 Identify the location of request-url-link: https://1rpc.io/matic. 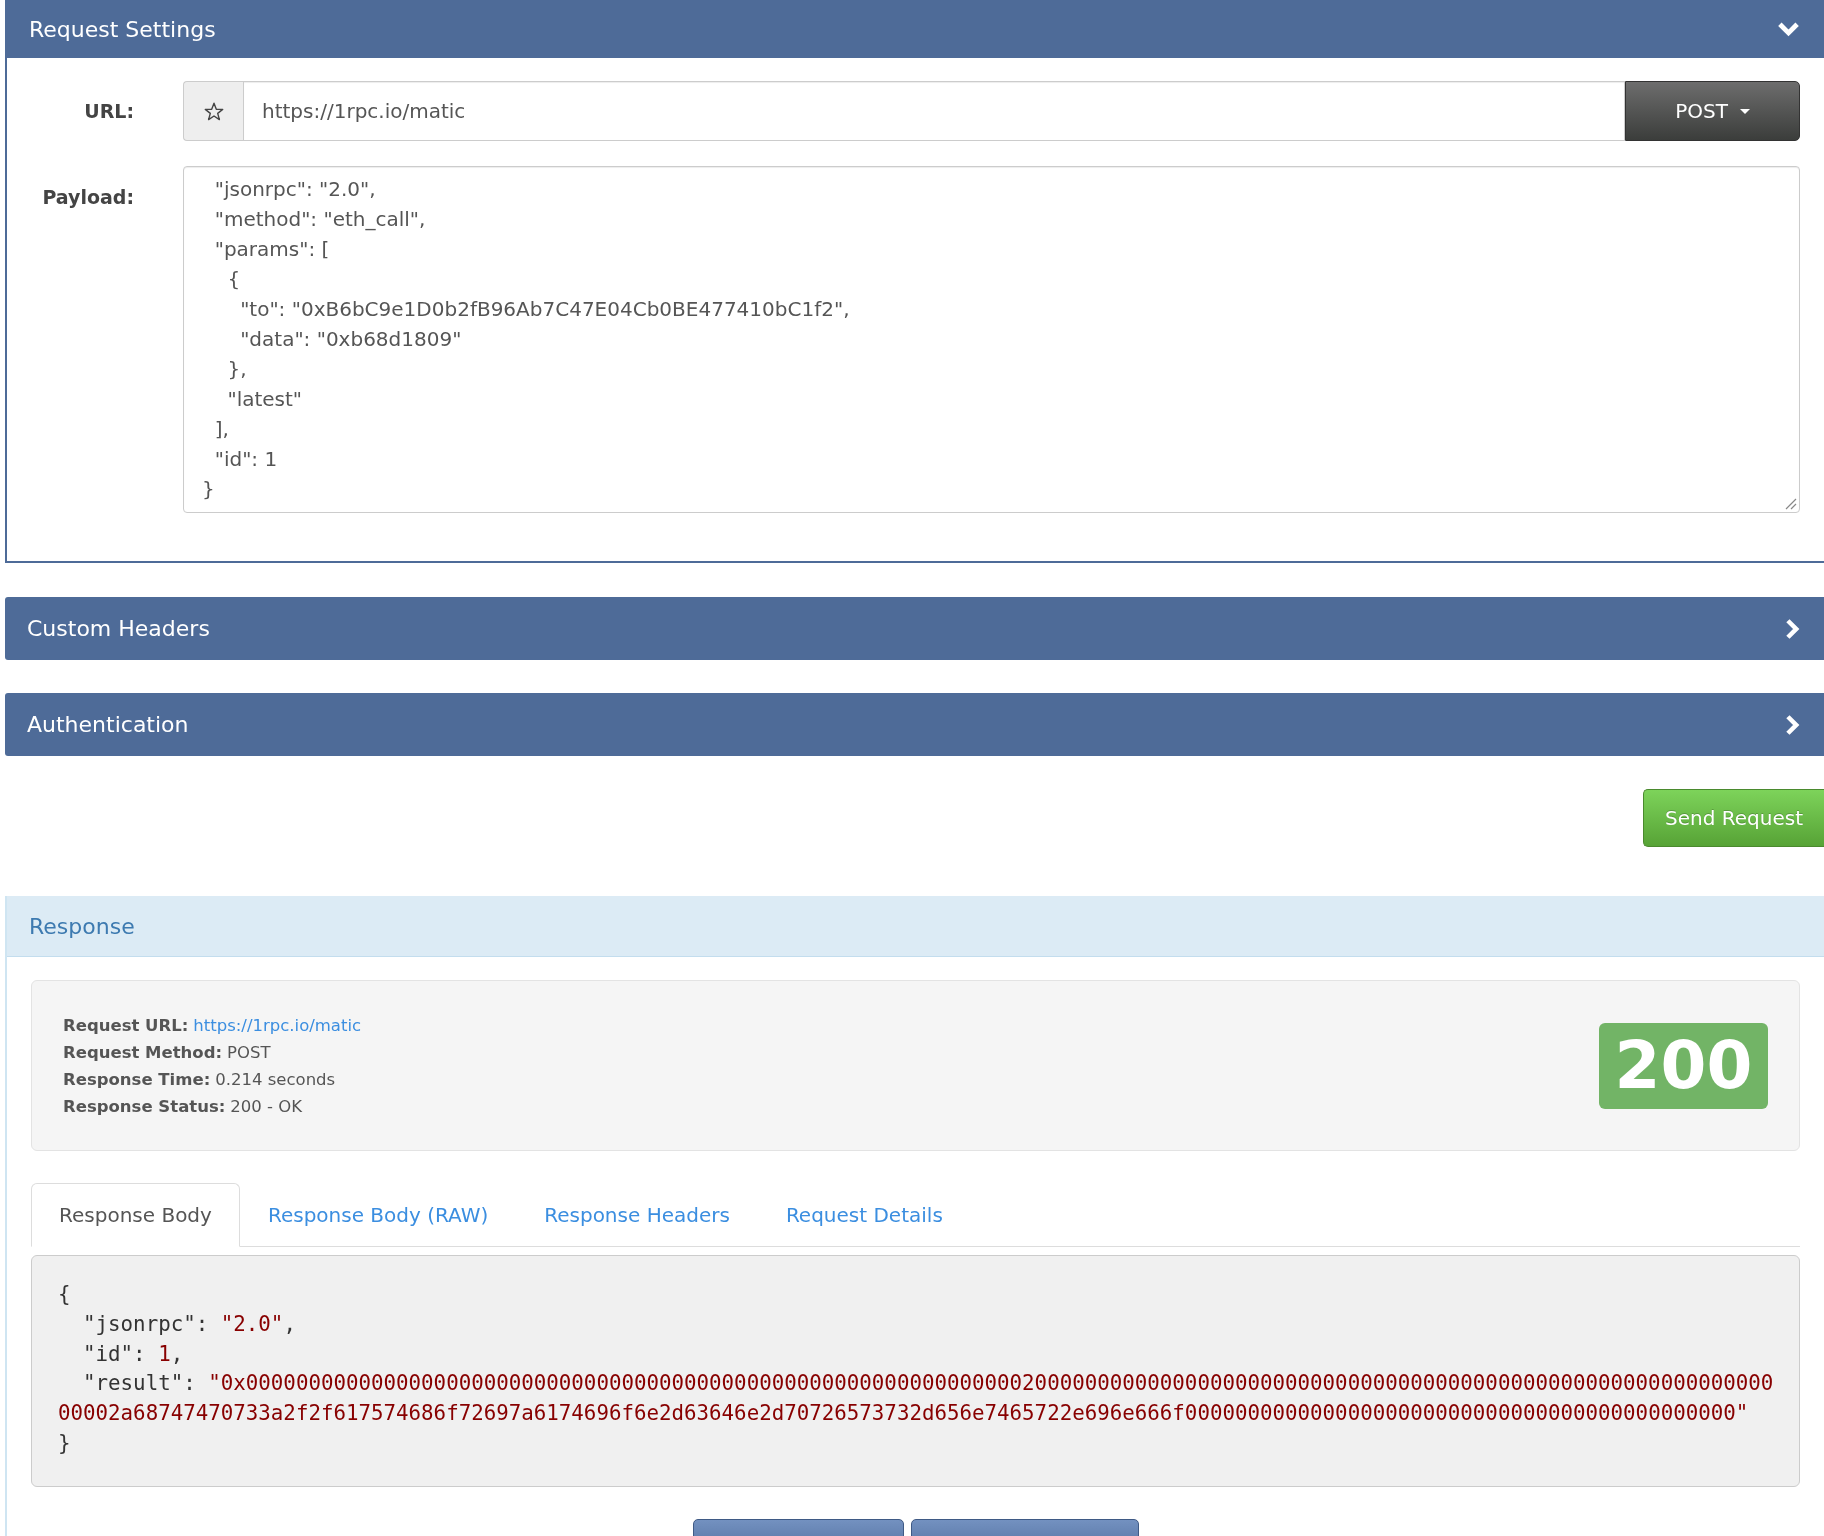
(277, 1025).